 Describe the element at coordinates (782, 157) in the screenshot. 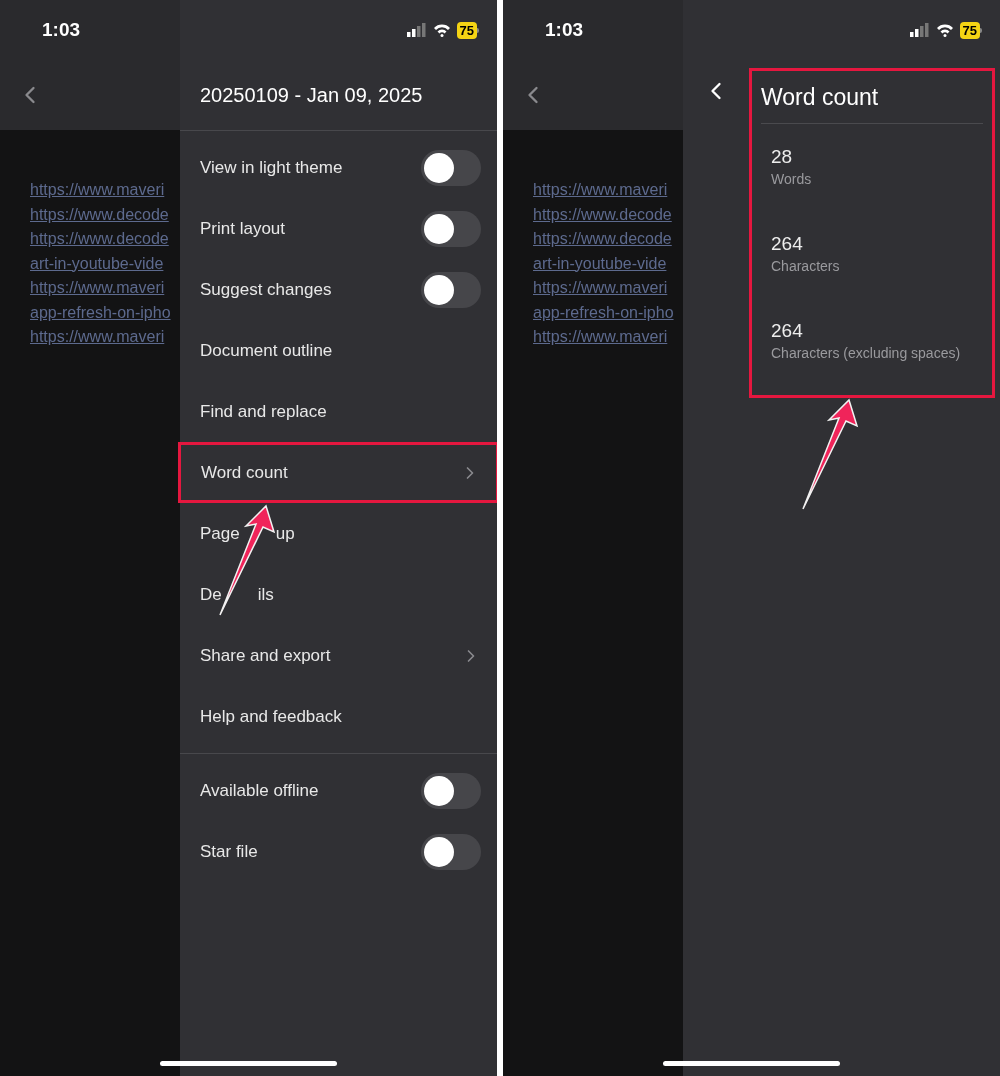

I see `stat-value: 28` at that location.